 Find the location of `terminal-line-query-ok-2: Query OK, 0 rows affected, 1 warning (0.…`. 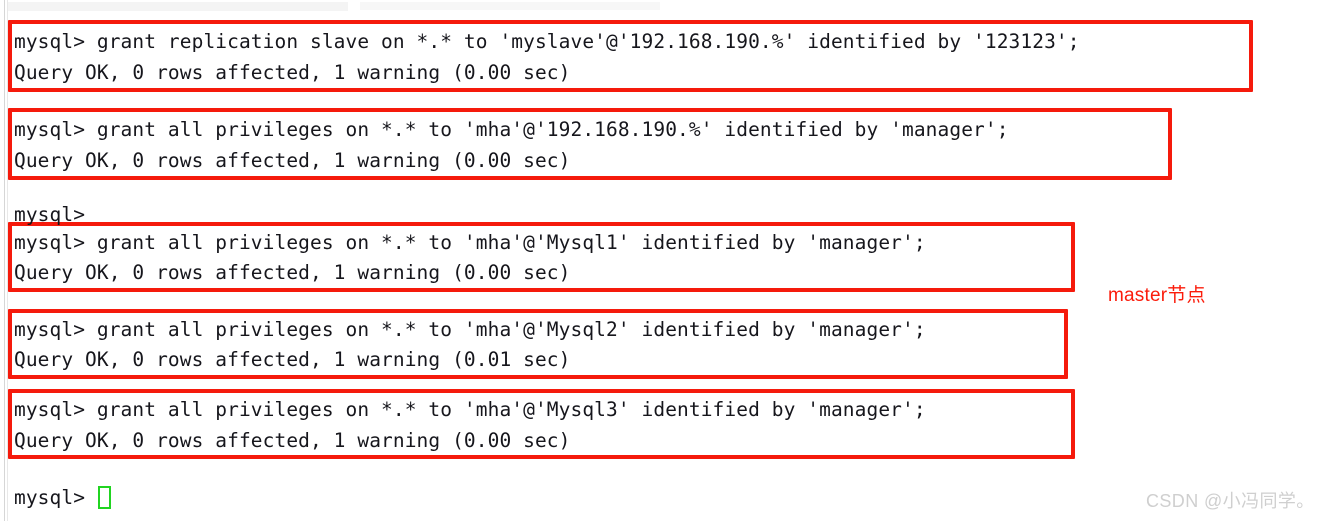

terminal-line-query-ok-2: Query OK, 0 rows affected, 1 warning (0.… is located at coordinates (292, 160).